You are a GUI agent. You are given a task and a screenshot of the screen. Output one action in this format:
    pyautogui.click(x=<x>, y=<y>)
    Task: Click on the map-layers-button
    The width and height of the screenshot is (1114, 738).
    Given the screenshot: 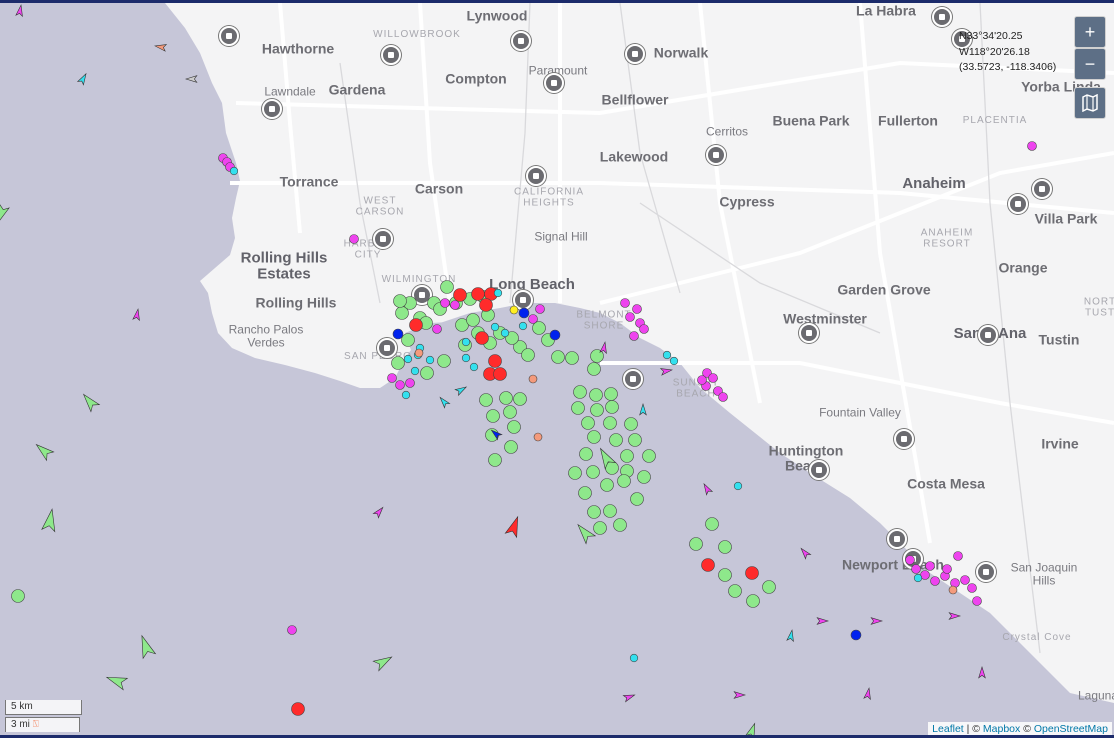 What is the action you would take?
    pyautogui.click(x=1090, y=103)
    